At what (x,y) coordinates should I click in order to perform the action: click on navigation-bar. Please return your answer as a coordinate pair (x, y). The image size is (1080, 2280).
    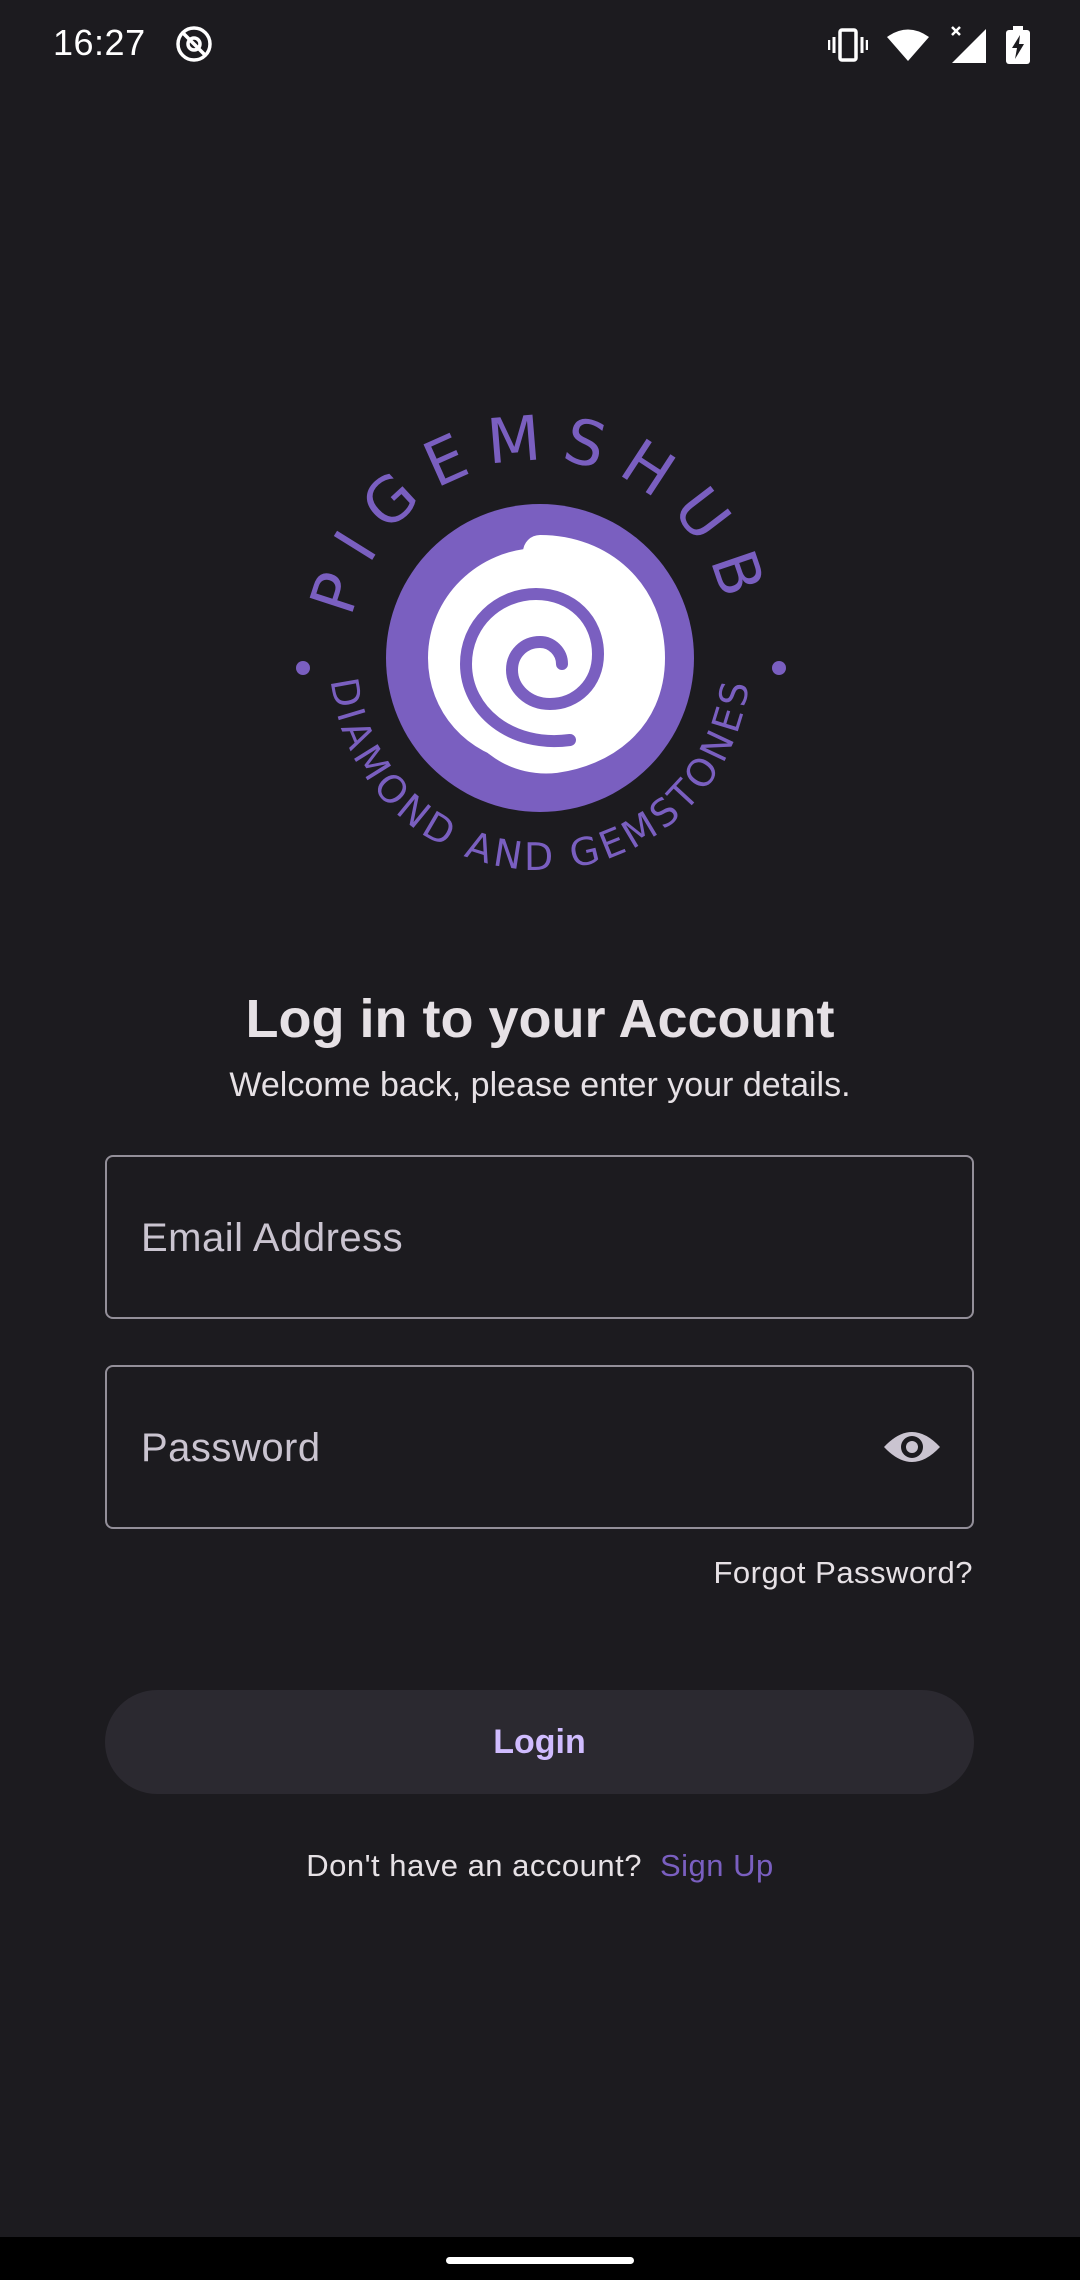
    Looking at the image, I should click on (540, 2258).